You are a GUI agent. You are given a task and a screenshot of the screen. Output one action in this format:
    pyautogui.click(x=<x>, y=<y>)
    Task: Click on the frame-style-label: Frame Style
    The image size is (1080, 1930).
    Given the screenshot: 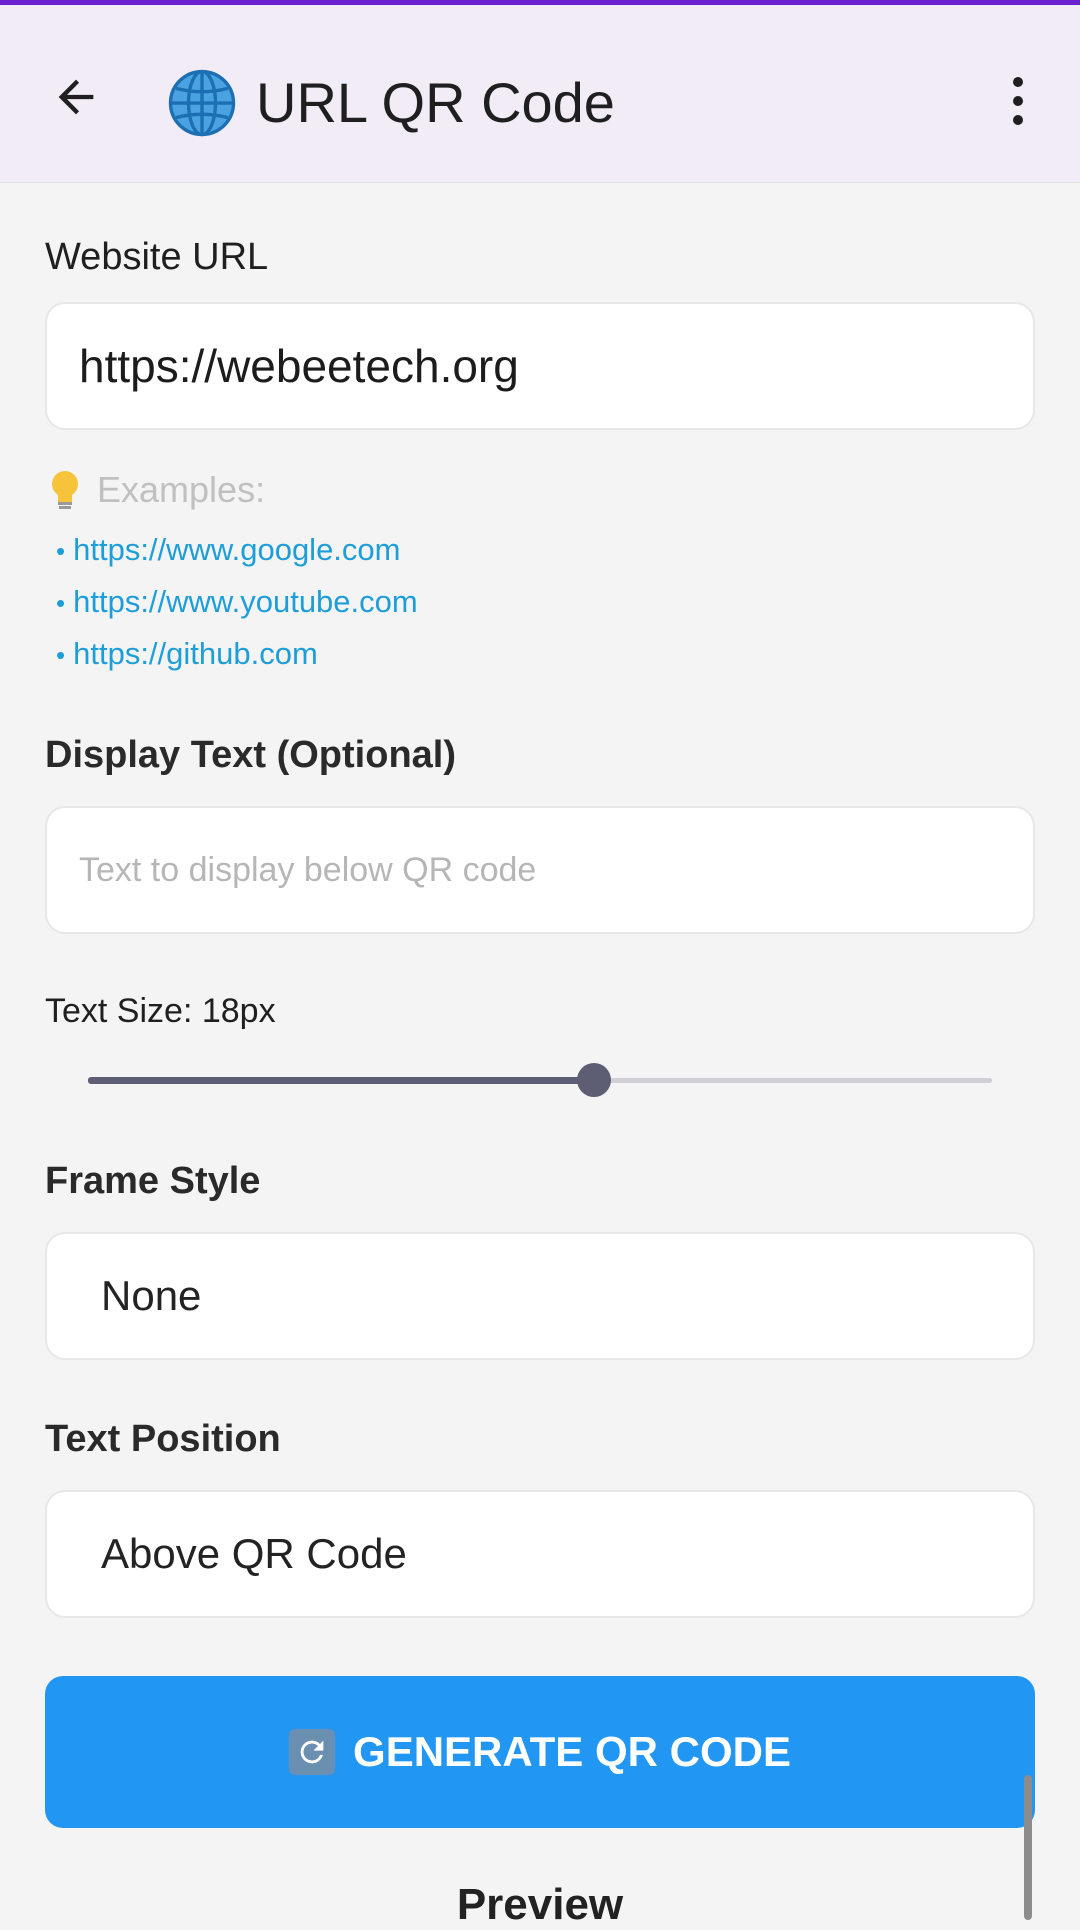 What is the action you would take?
    pyautogui.click(x=153, y=1181)
    